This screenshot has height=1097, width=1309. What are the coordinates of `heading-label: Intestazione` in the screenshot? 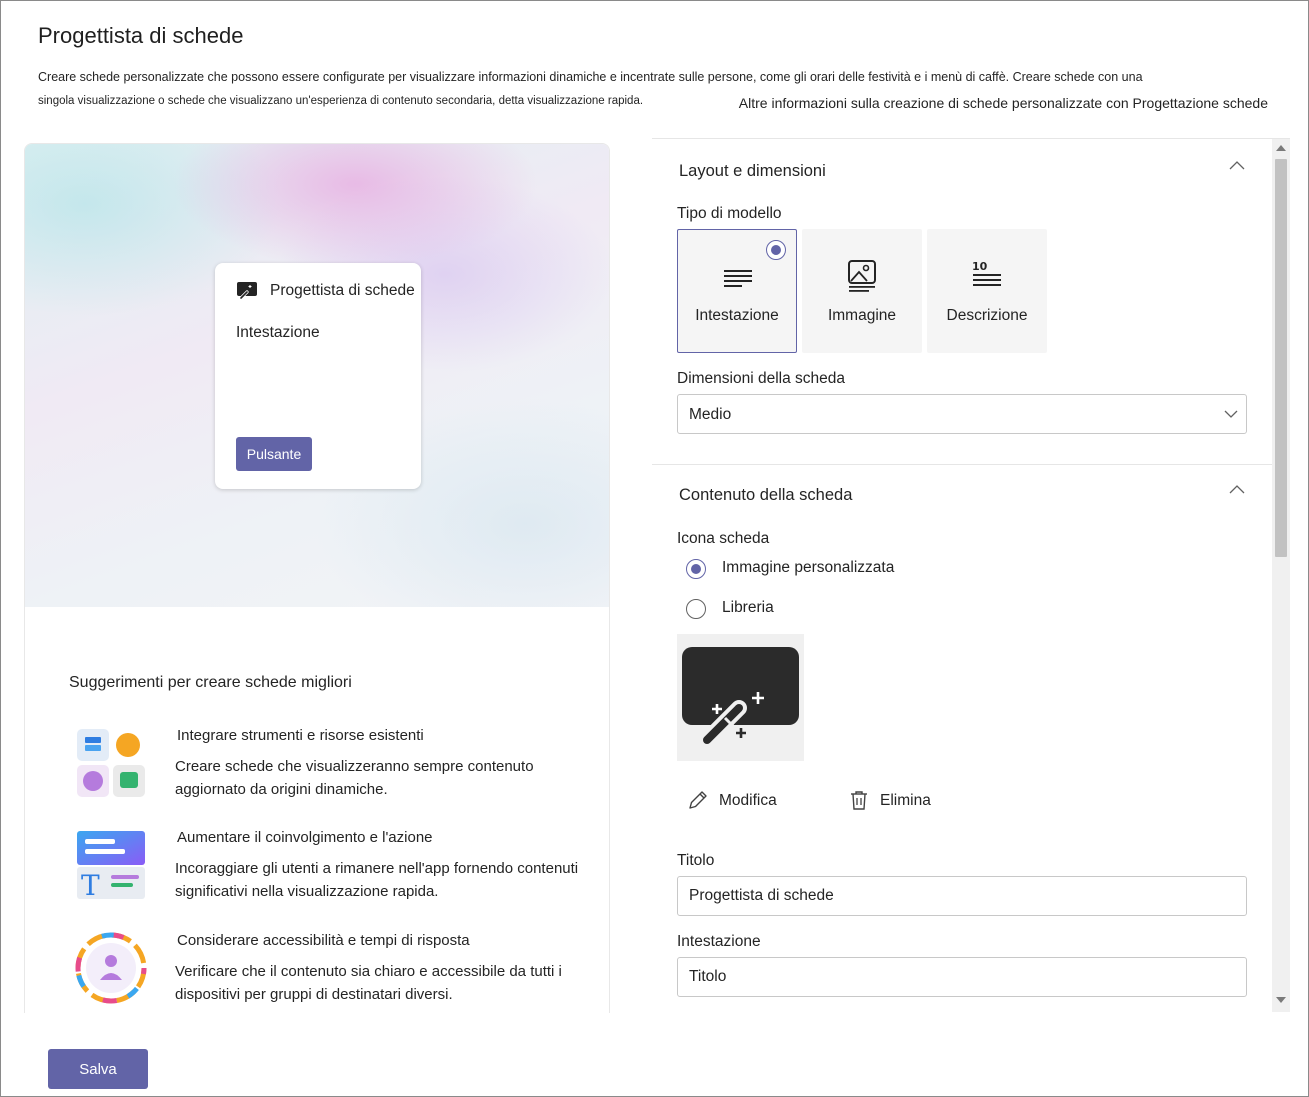 It's located at (719, 941).